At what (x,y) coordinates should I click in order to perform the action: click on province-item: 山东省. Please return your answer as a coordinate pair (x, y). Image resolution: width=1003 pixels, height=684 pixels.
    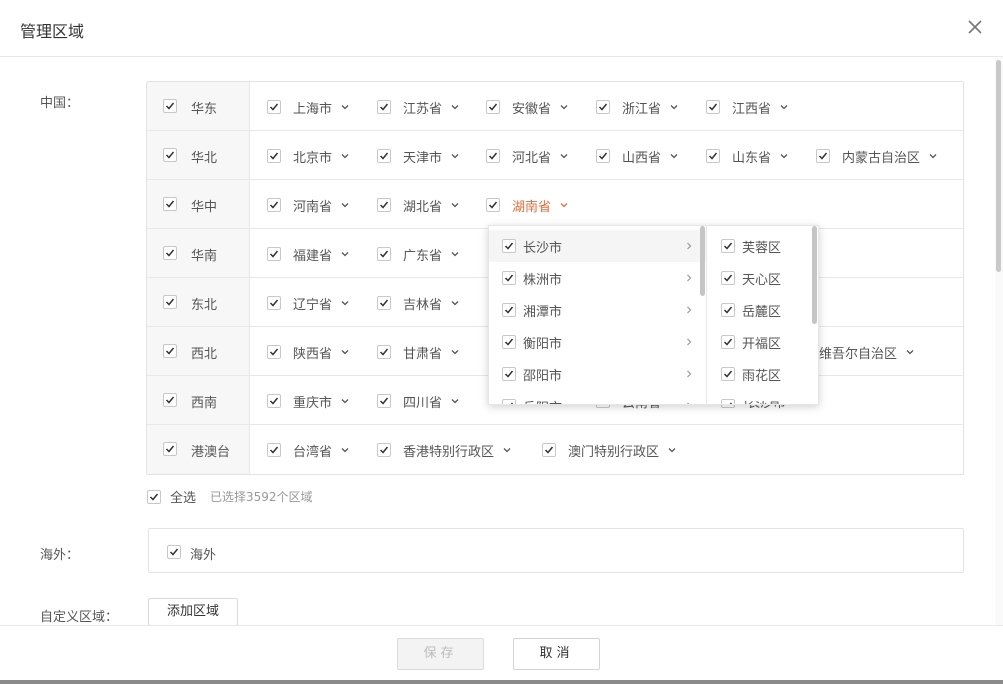
    Looking at the image, I should click on (747, 156).